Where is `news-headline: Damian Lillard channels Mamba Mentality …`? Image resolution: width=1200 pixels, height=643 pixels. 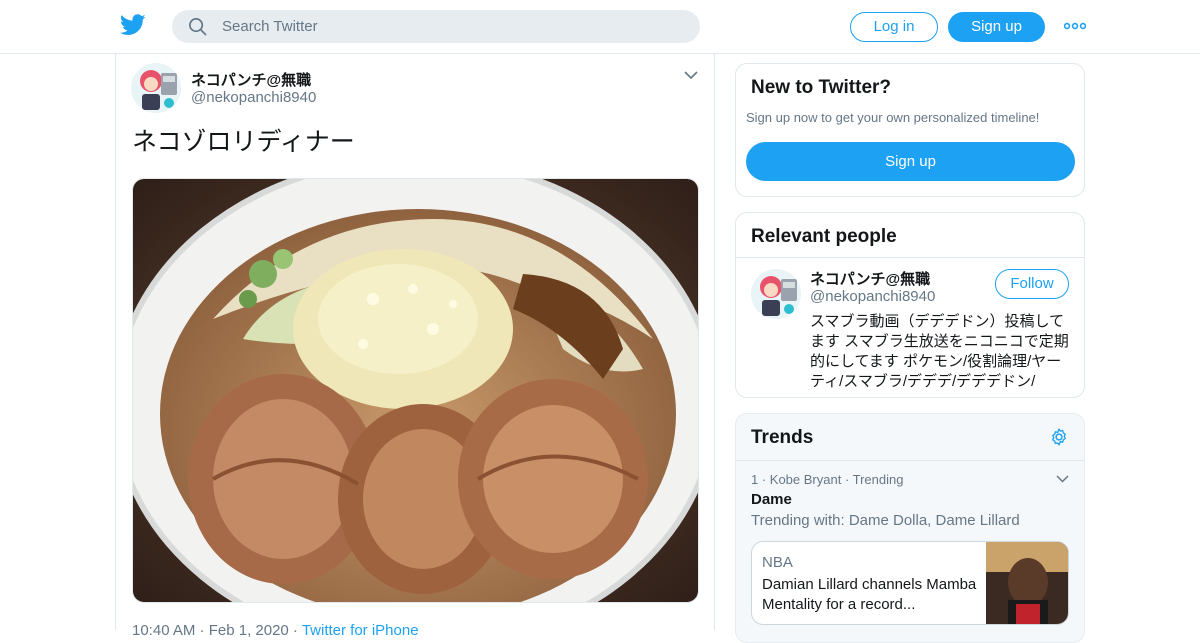
news-headline: Damian Lillard channels Mamba Mentality … is located at coordinates (869, 594).